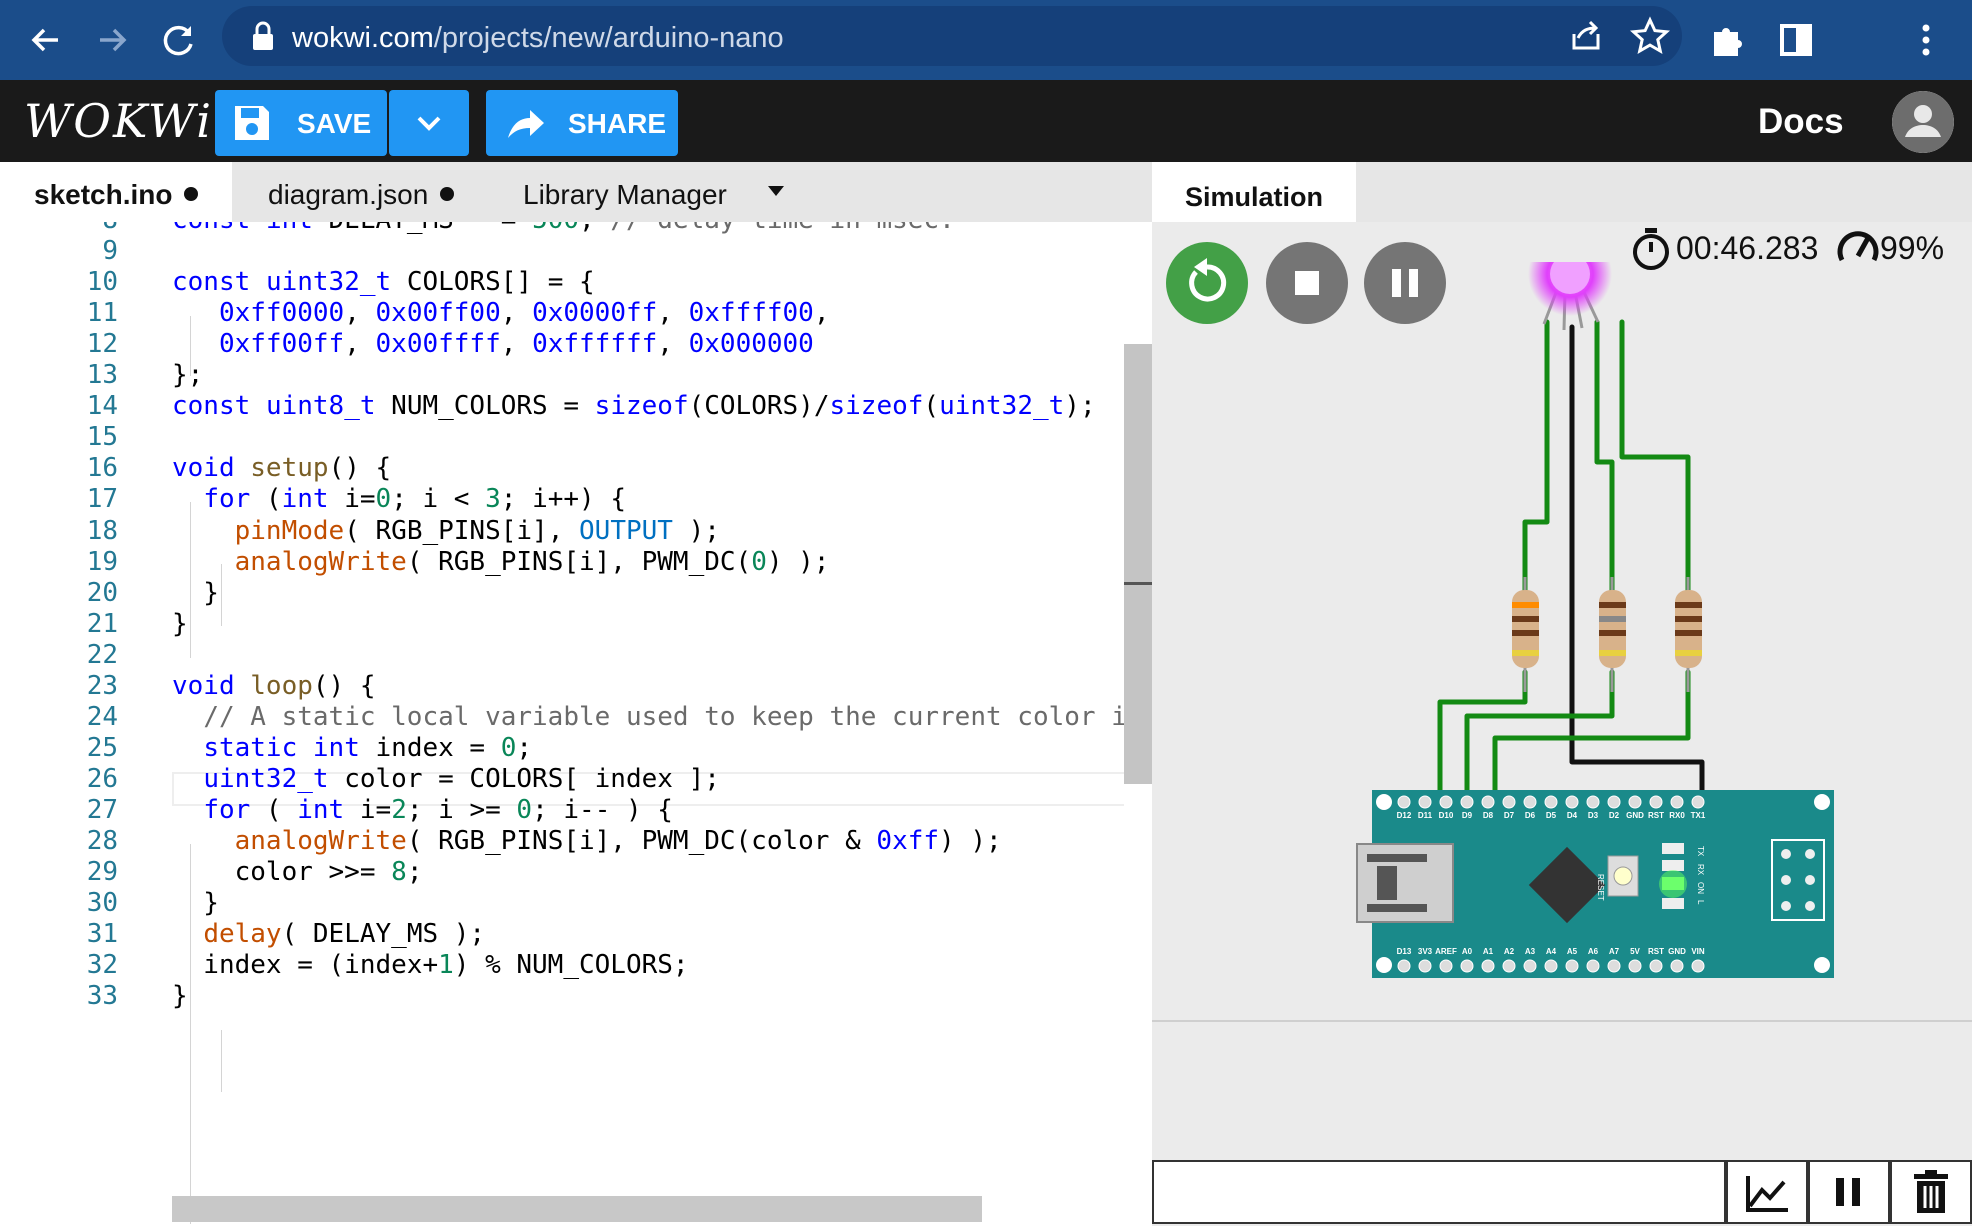 Image resolution: width=1972 pixels, height=1227 pixels. Describe the element at coordinates (1551, 951) in the screenshot. I see `bottom-pin-label: A4` at that location.